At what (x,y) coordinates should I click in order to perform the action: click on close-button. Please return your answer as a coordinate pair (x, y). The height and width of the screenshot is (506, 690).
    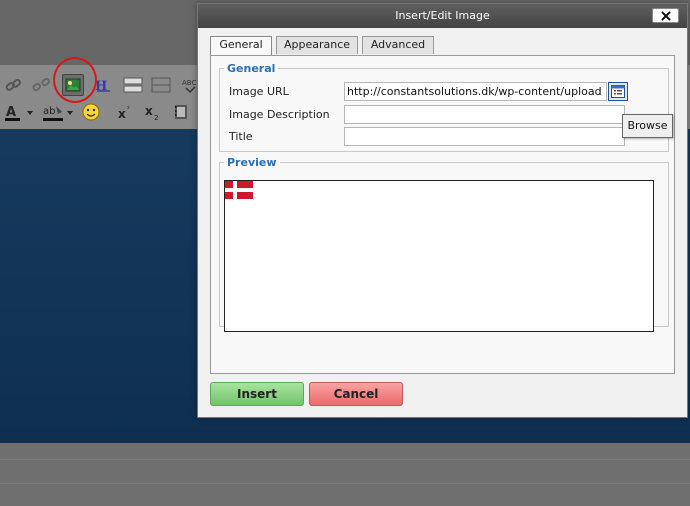
    Looking at the image, I should click on (665, 15).